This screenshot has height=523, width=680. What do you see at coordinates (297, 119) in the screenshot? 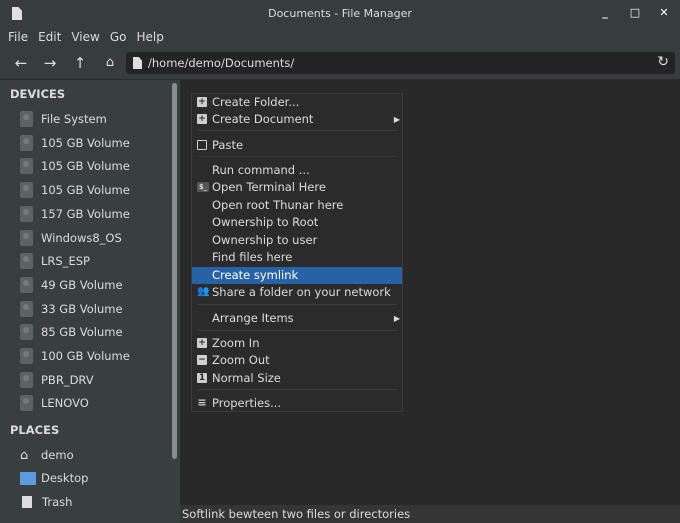
I see `menu-item-create-document: + Create Document ▶` at bounding box center [297, 119].